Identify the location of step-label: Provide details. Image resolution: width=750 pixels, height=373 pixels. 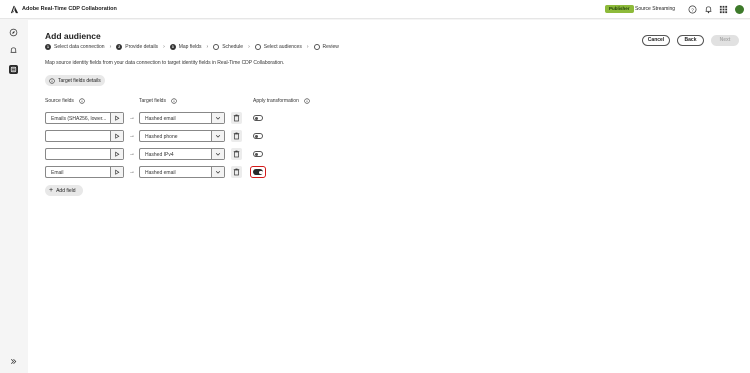
(142, 47).